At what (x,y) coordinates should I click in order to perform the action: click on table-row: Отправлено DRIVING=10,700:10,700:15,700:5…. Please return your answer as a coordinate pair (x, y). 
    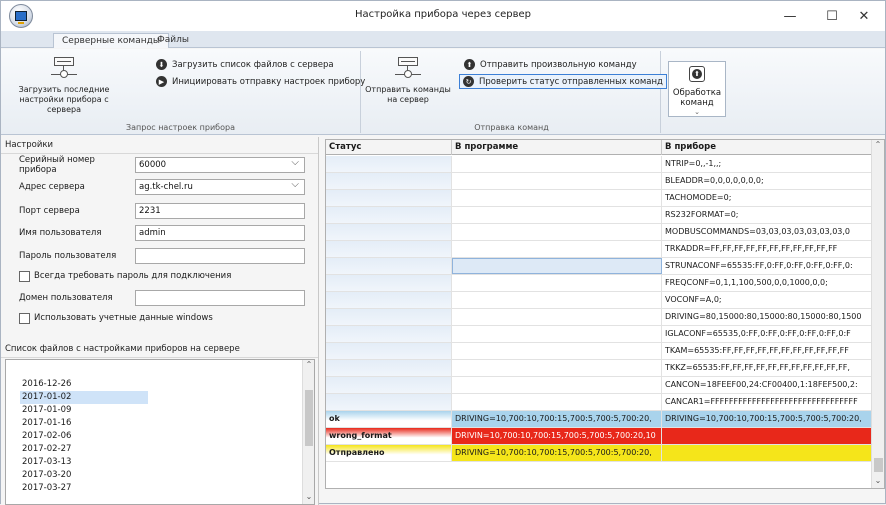
    Looking at the image, I should click on (599, 453).